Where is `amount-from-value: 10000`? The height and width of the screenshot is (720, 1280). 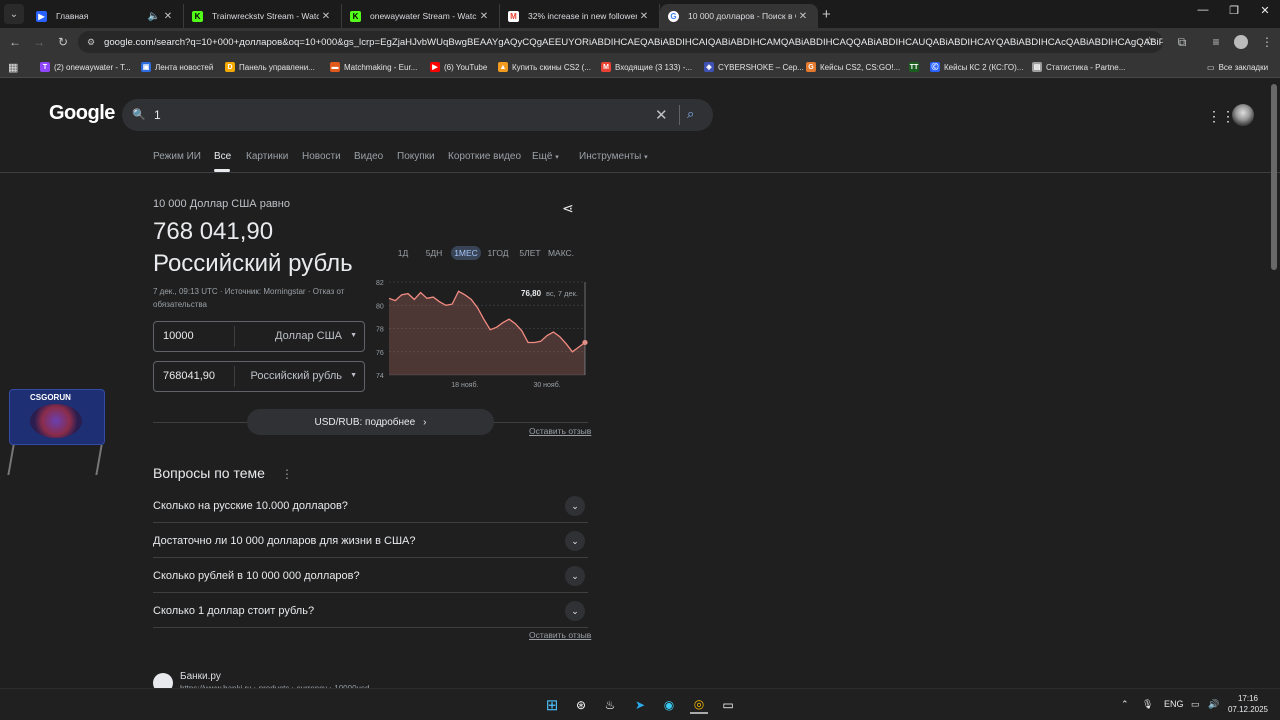
amount-from-value: 10000 is located at coordinates (178, 336).